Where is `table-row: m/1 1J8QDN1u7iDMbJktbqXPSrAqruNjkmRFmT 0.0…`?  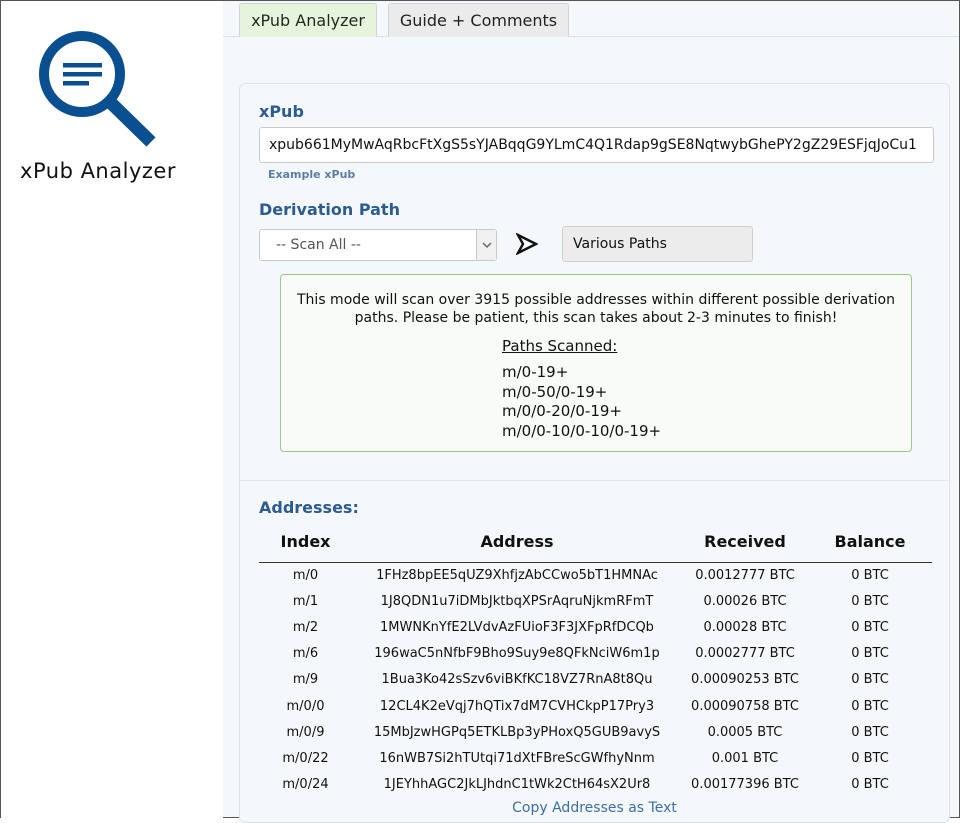 table-row: m/1 1J8QDN1u7iDMbJktbqXPSrAqruNjkmRFmT 0.0… is located at coordinates (595, 601).